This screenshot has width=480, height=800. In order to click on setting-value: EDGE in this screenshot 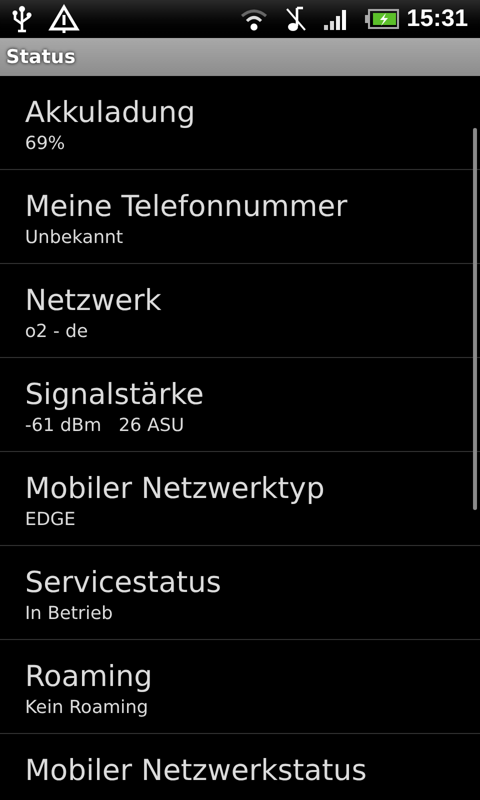, I will do `click(50, 520)`.